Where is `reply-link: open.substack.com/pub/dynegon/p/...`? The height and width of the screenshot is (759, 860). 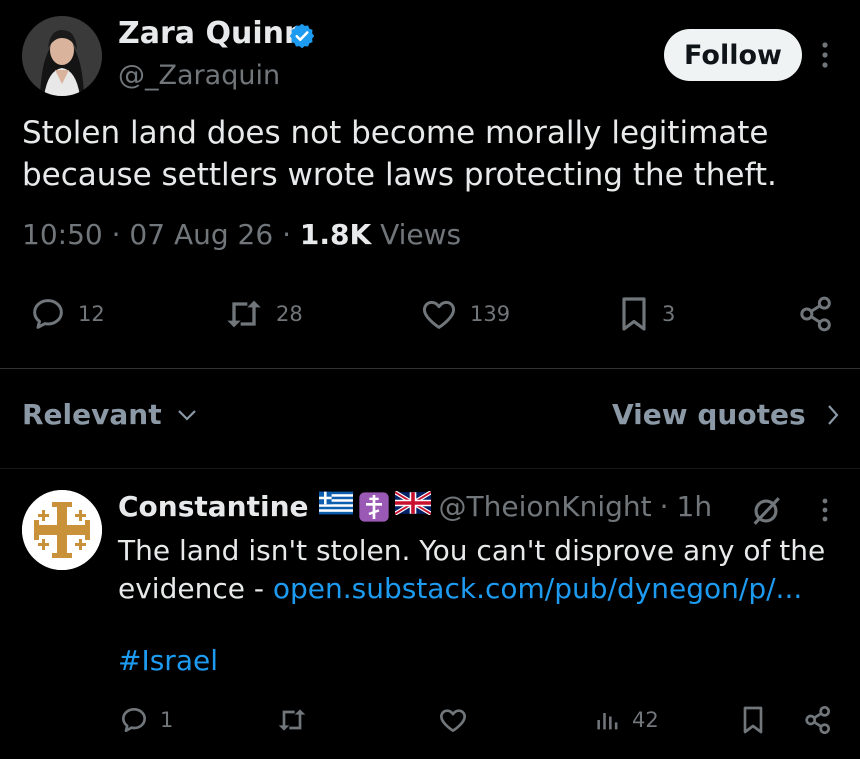
reply-link: open.substack.com/pub/dynegon/p/... is located at coordinates (537, 588).